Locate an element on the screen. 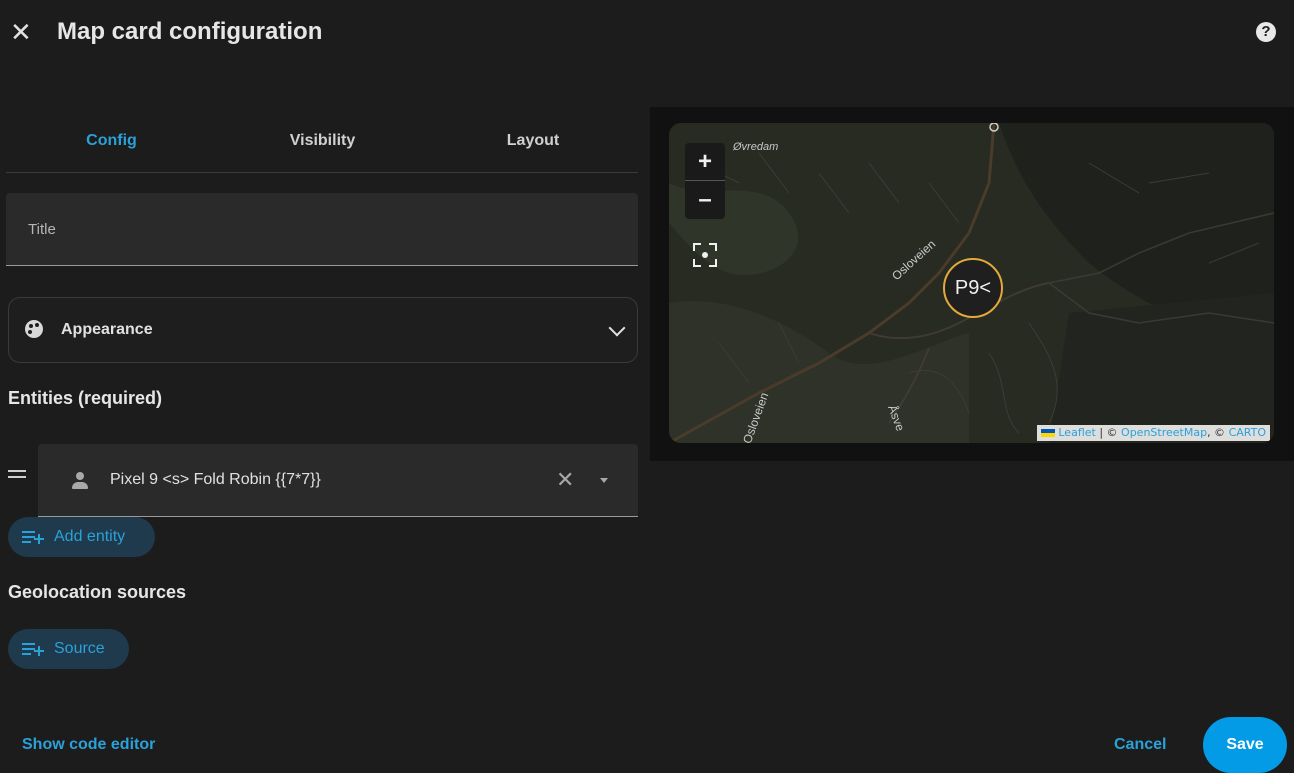 This screenshot has height=773, width=1294. dialog-header: ✕ Map card configuration ? is located at coordinates (647, 32).